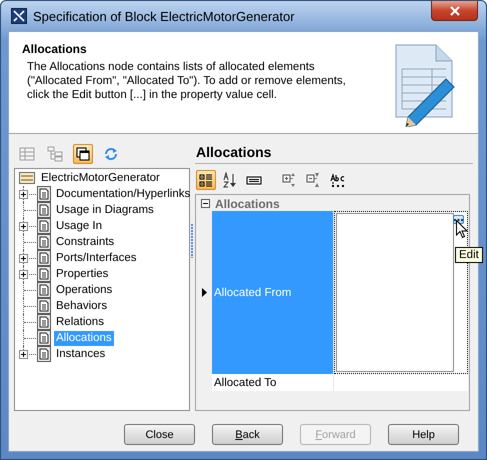 This screenshot has width=487, height=460. I want to click on tree-item: Properties, so click(82, 274).